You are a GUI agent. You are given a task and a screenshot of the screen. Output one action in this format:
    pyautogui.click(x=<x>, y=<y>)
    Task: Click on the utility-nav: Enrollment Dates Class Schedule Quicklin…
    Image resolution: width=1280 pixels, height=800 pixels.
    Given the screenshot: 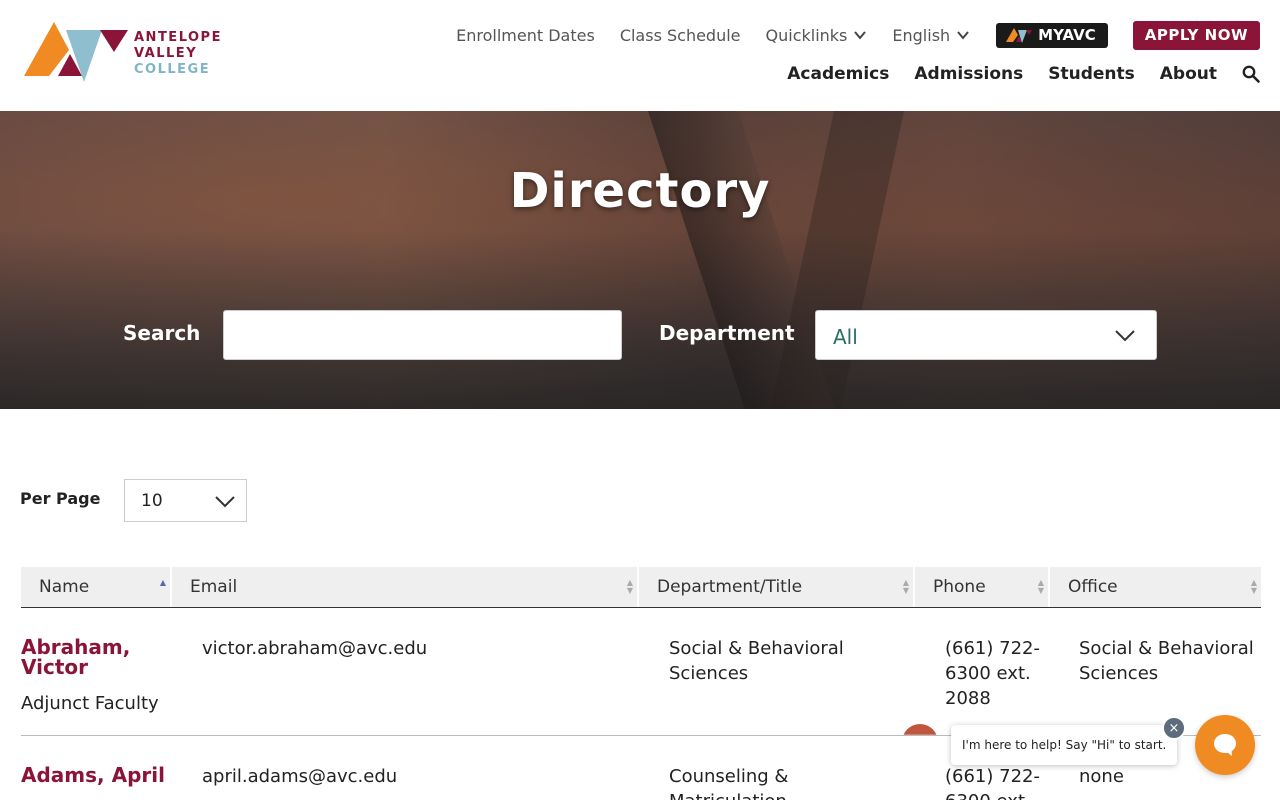 What is the action you would take?
    pyautogui.click(x=845, y=35)
    